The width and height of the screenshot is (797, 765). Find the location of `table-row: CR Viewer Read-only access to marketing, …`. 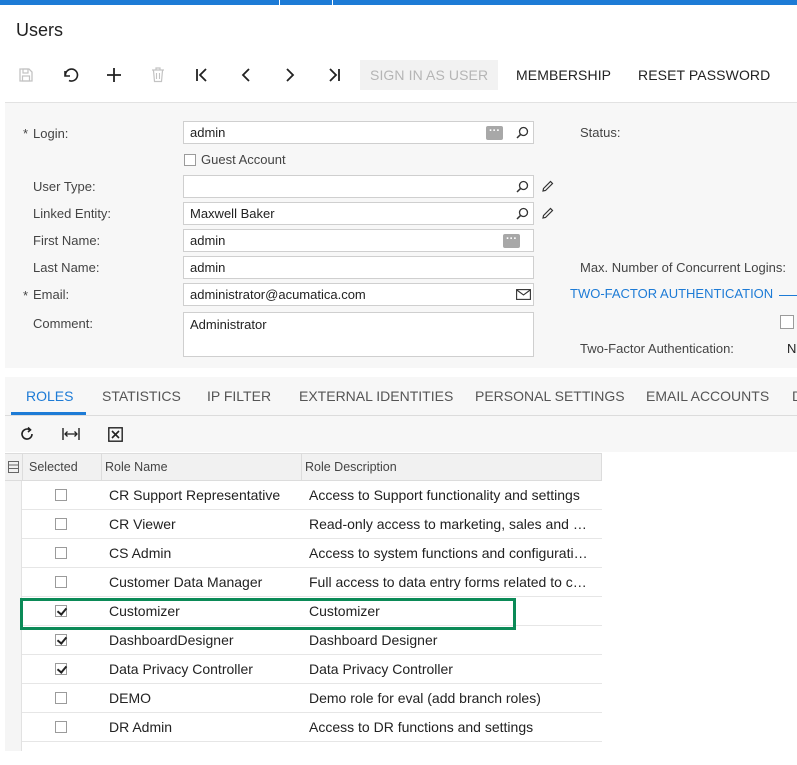

table-row: CR Viewer Read-only access to marketing, … is located at coordinates (303, 524).